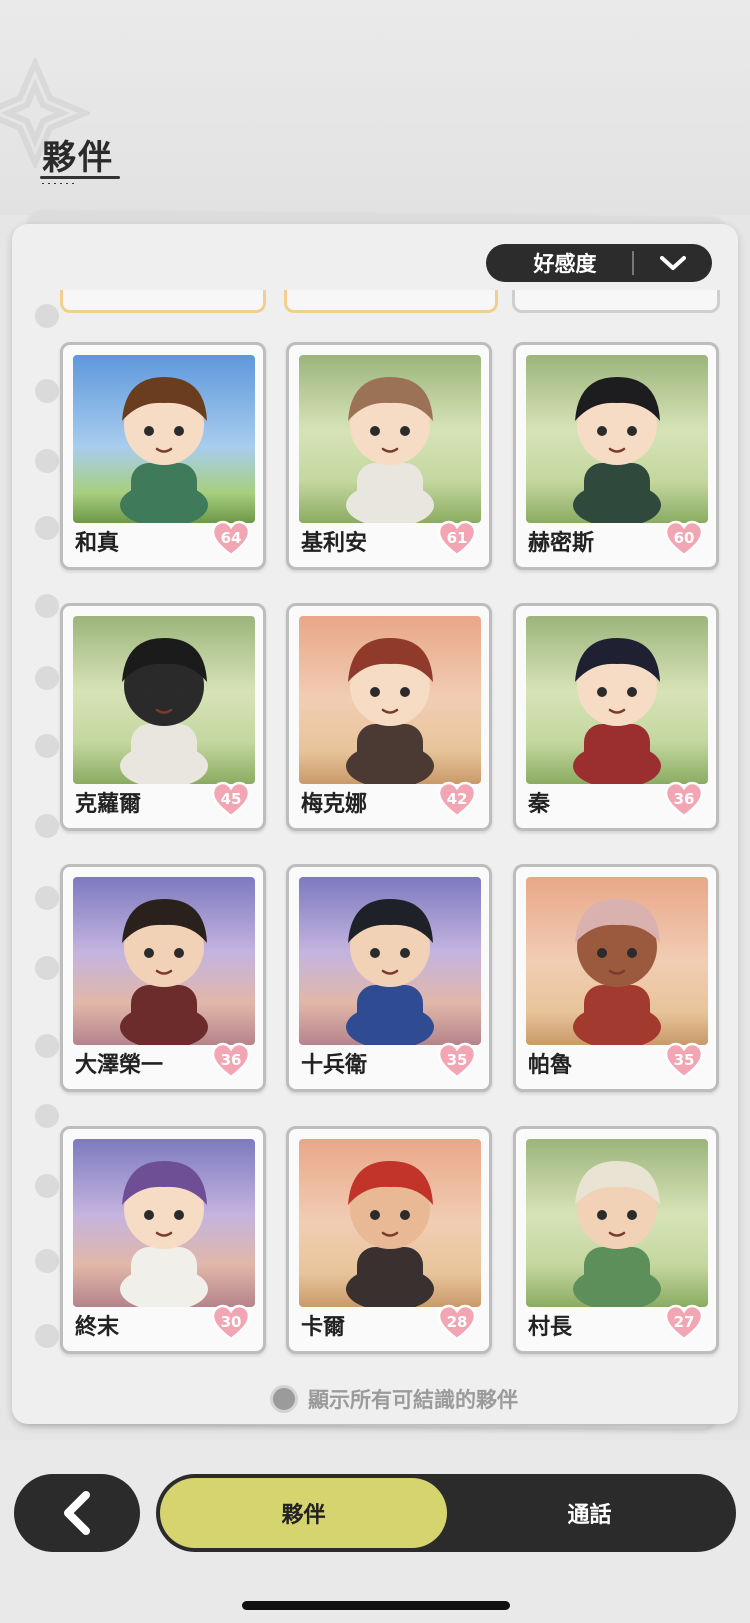  I want to click on companion-card: 卡爾 28, so click(389, 1240).